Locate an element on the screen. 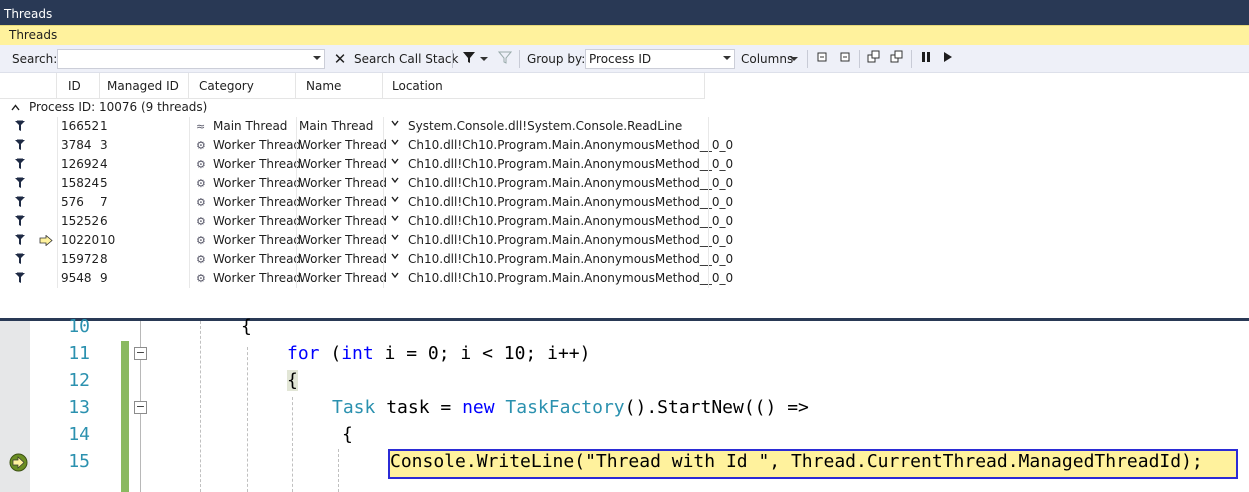 The height and width of the screenshot is (492, 1249). search-input is located at coordinates (191, 59).